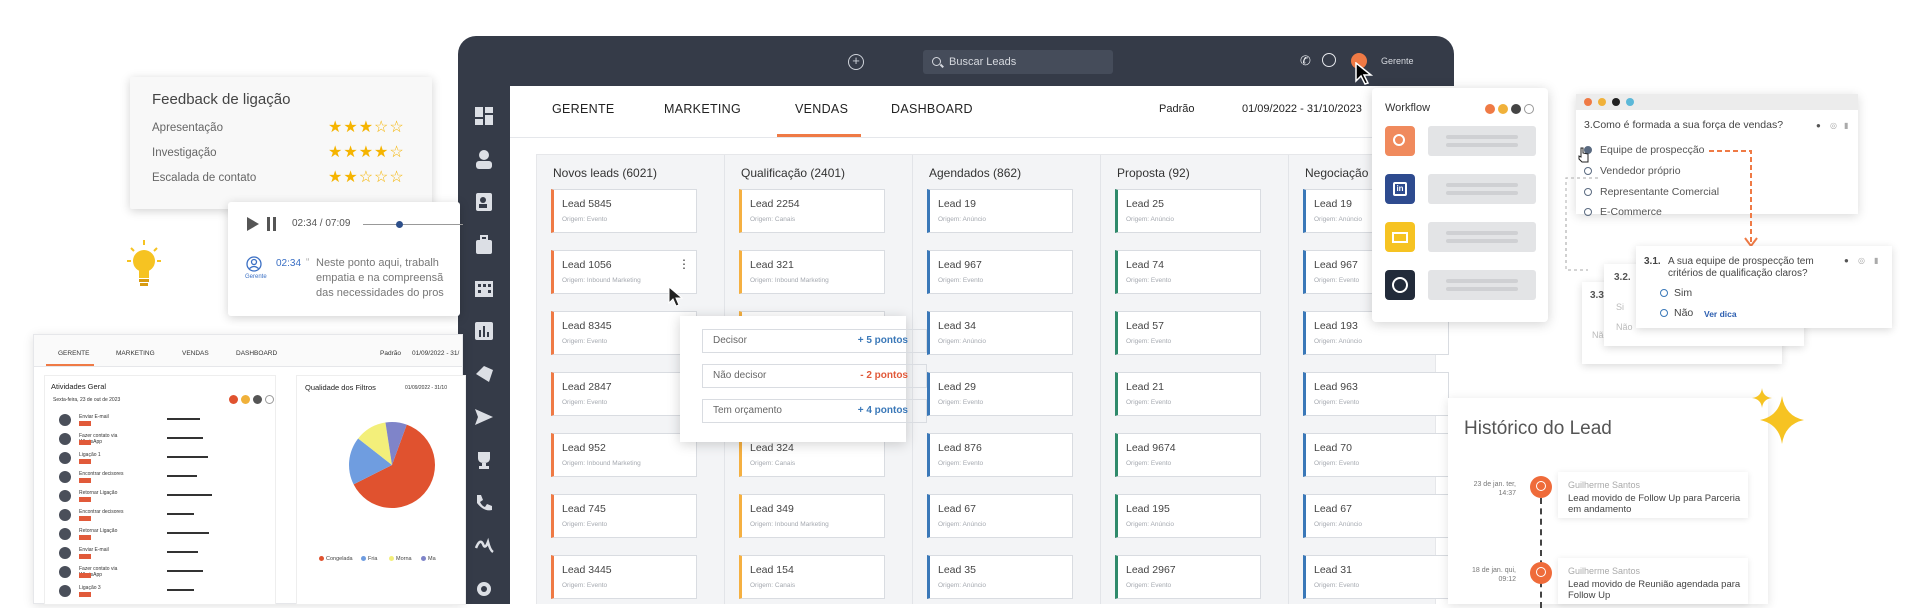  What do you see at coordinates (624, 394) in the screenshot?
I see `lead-card: Lead 2847 Origem: Evento` at bounding box center [624, 394].